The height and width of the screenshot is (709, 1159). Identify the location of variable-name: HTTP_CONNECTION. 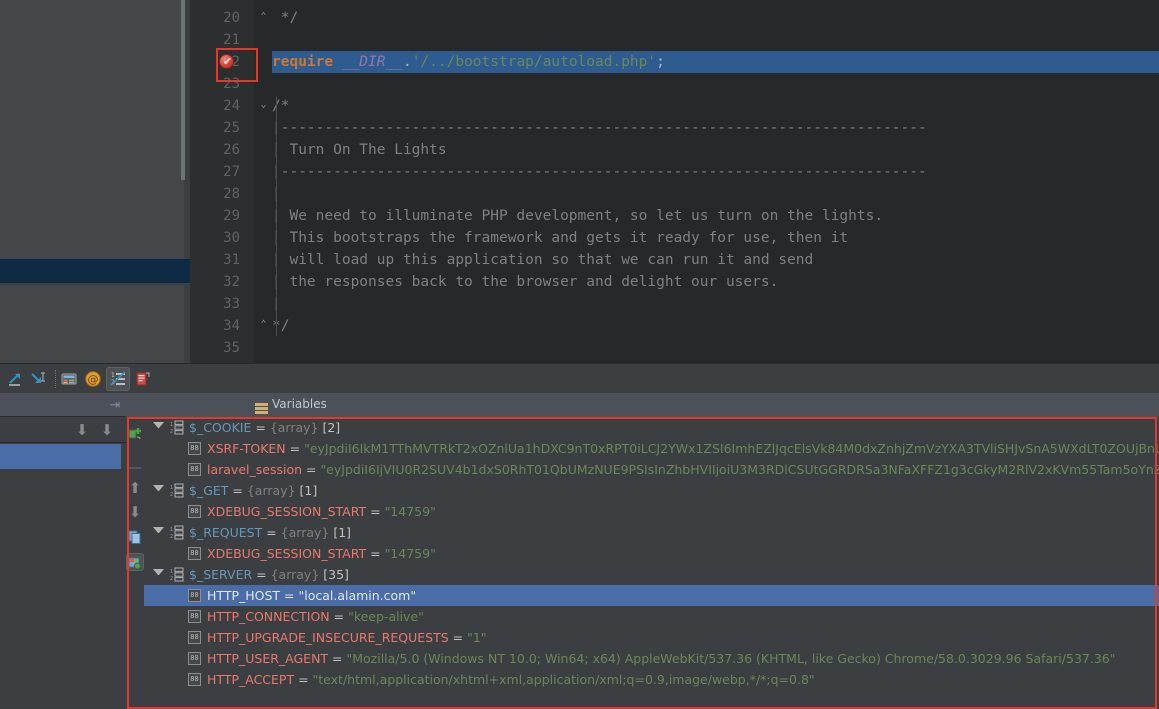
(268, 616).